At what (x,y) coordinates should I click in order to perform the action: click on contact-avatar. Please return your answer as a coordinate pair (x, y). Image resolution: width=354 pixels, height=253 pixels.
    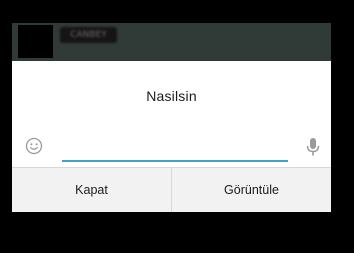
    Looking at the image, I should click on (35, 41).